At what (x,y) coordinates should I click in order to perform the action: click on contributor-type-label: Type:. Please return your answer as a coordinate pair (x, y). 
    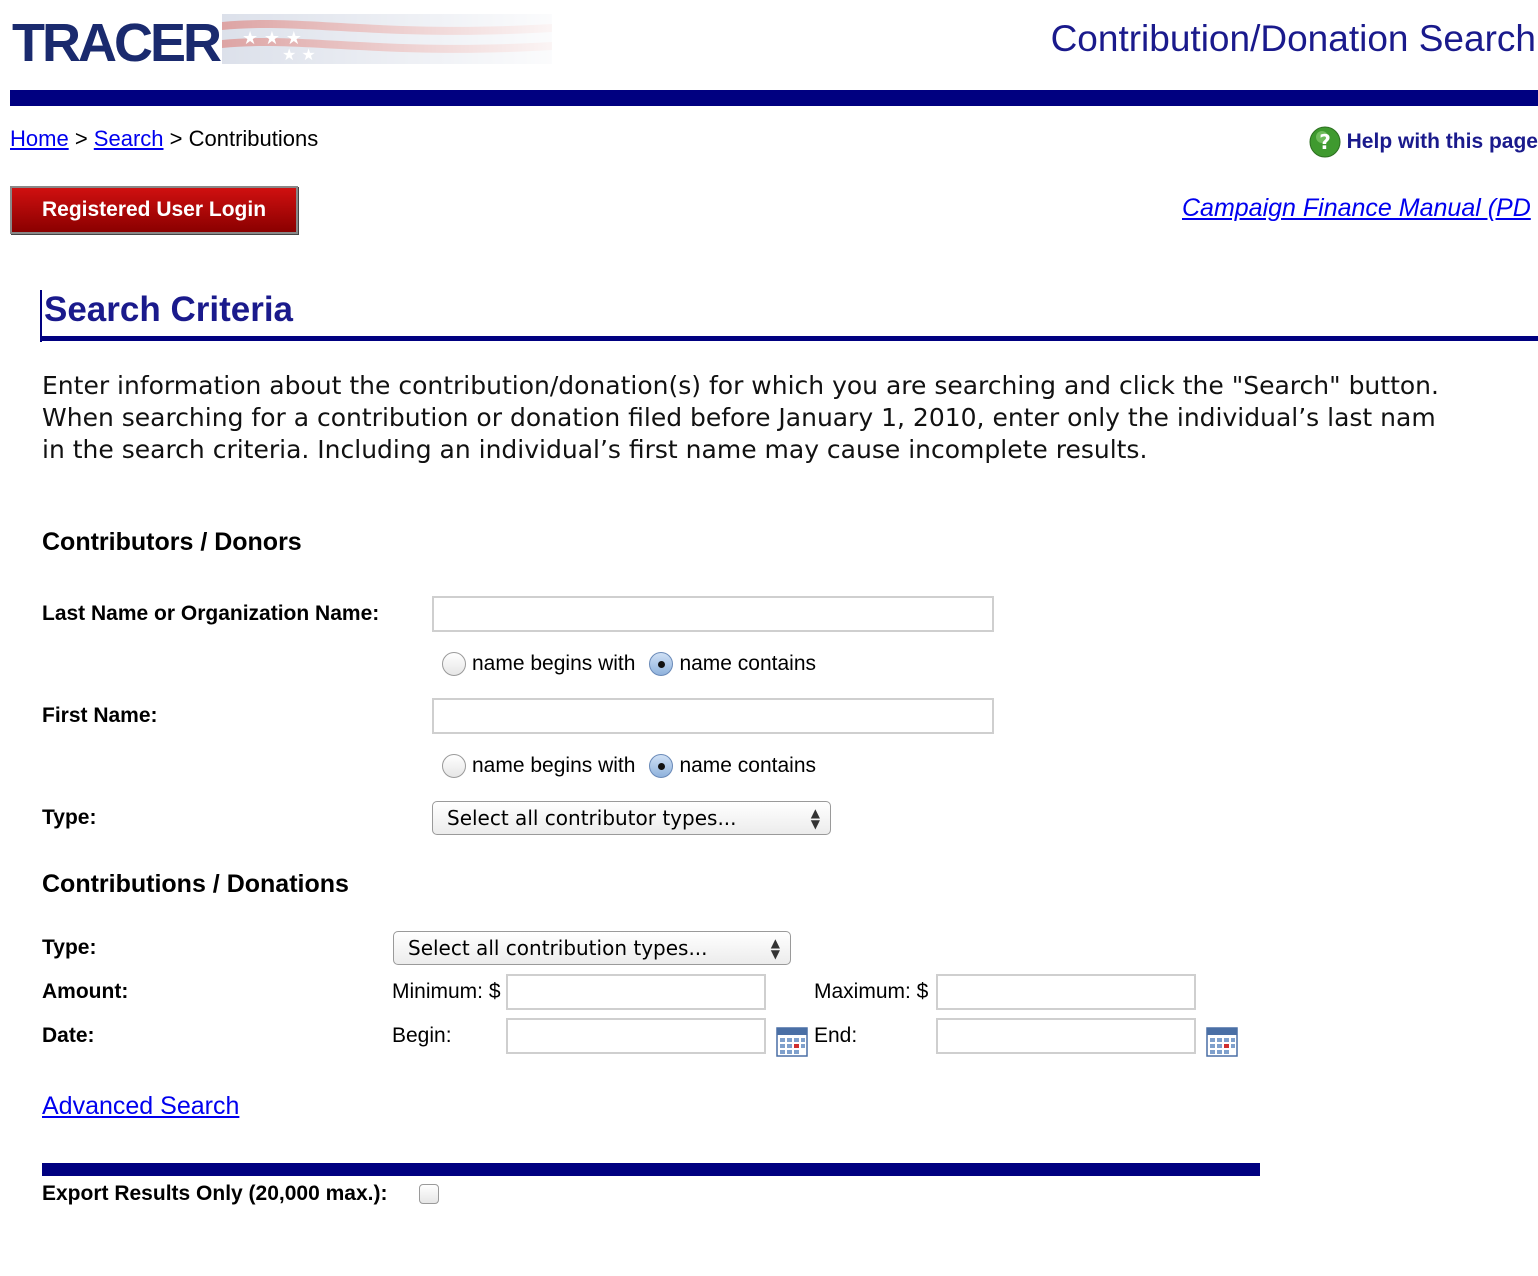
    Looking at the image, I should click on (69, 817).